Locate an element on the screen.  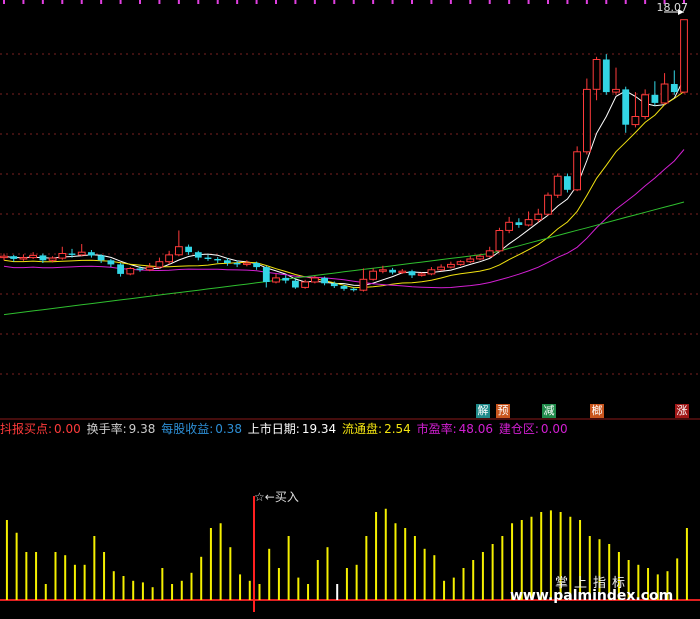
info-item-label: 抖报买点: is located at coordinates (26, 429).